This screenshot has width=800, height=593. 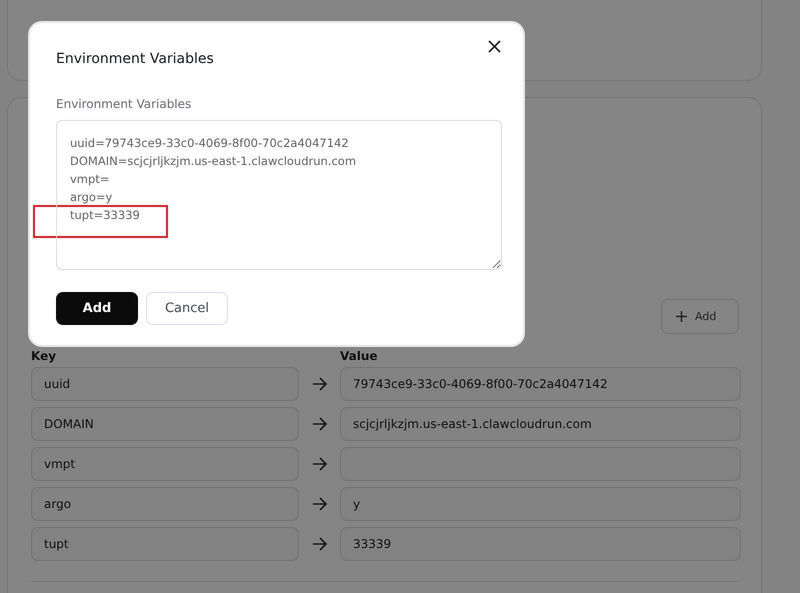 What do you see at coordinates (135, 59) in the screenshot?
I see `dialog-title: Environment Variables` at bounding box center [135, 59].